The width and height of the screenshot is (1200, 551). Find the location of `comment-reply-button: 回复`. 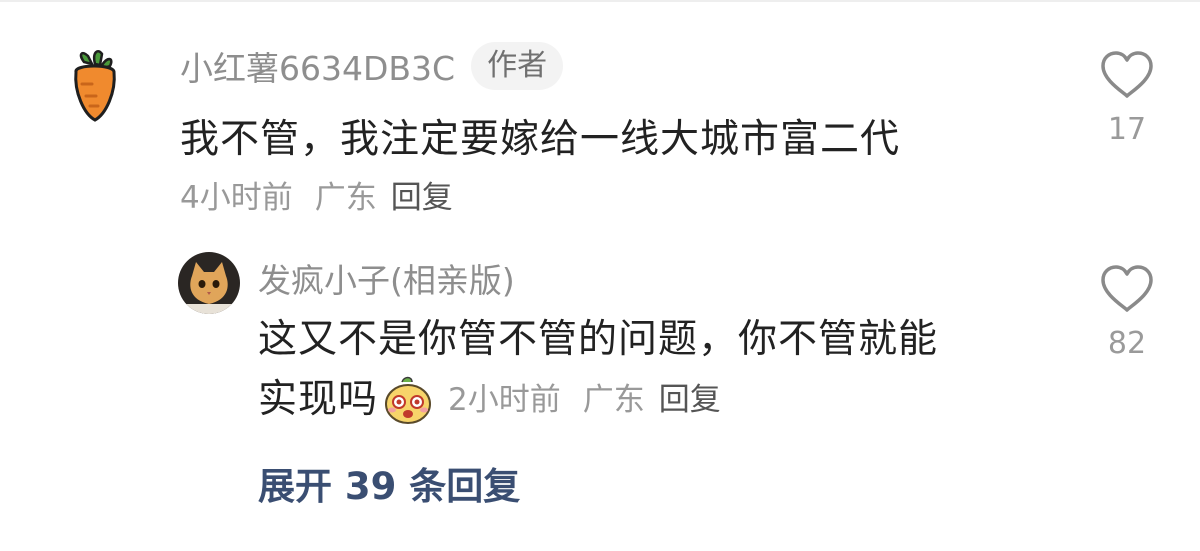

comment-reply-button: 回复 is located at coordinates (422, 194).